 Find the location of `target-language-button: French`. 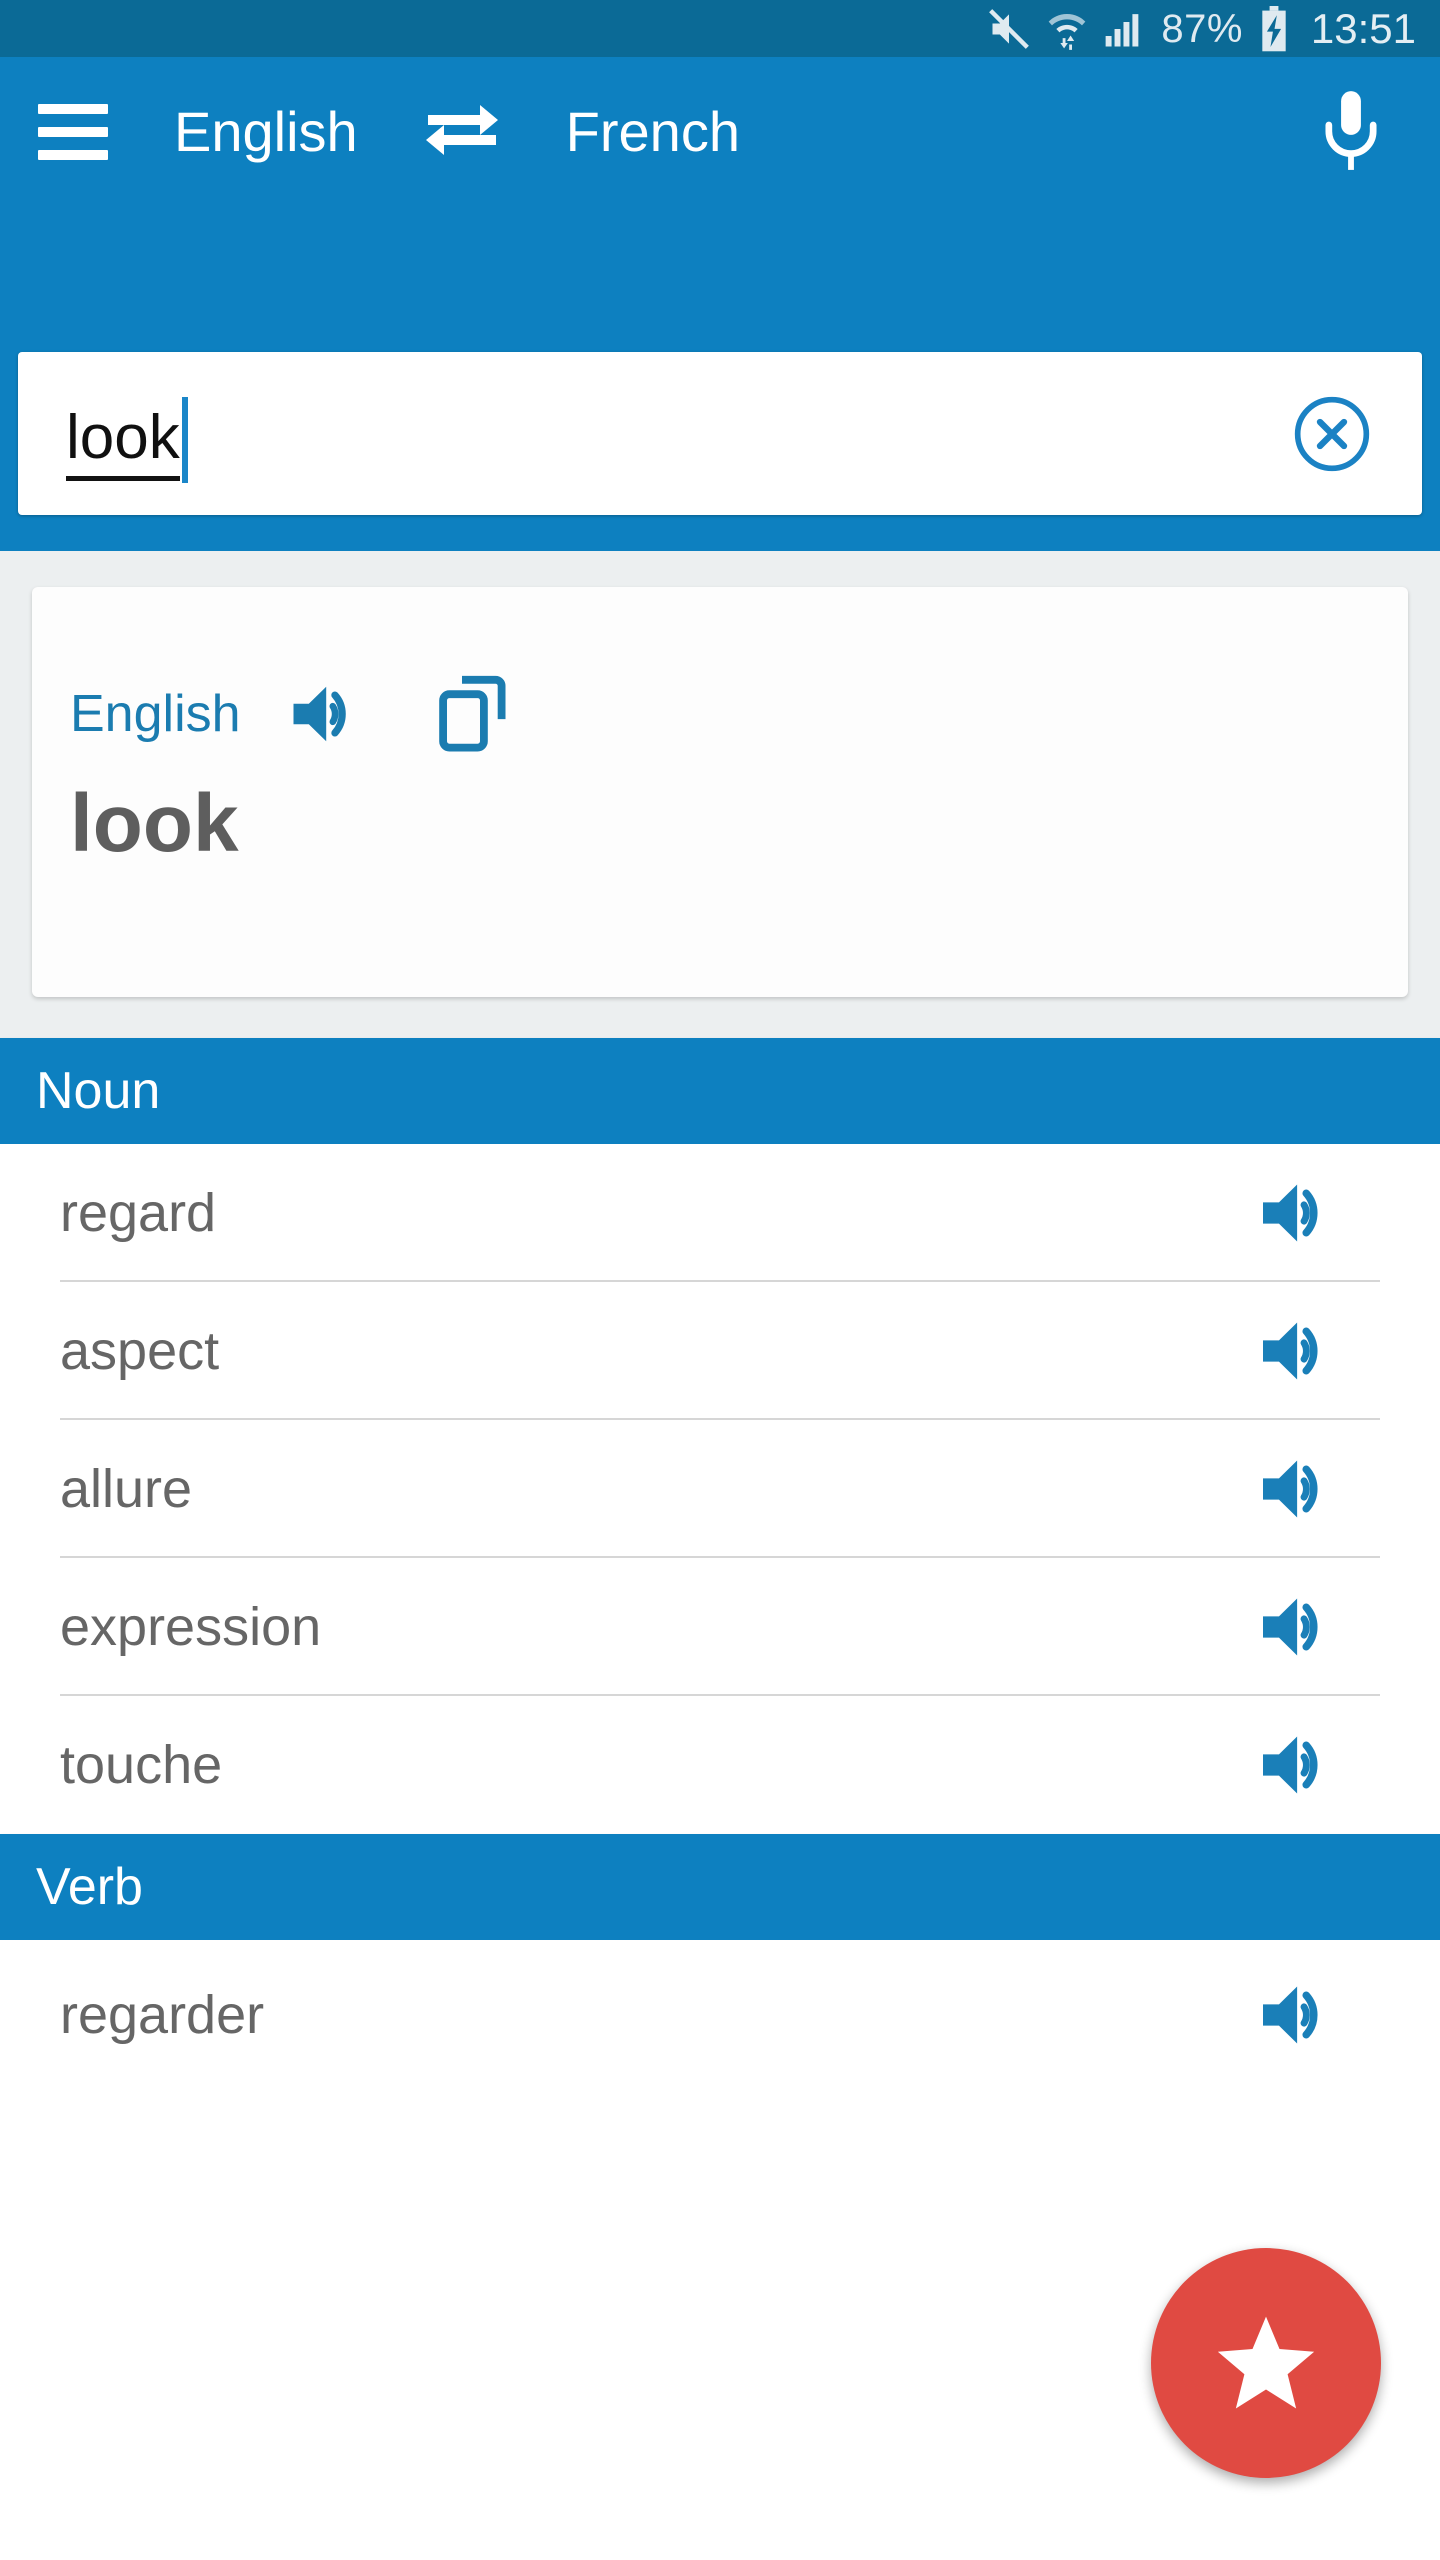

target-language-button: French is located at coordinates (653, 132).